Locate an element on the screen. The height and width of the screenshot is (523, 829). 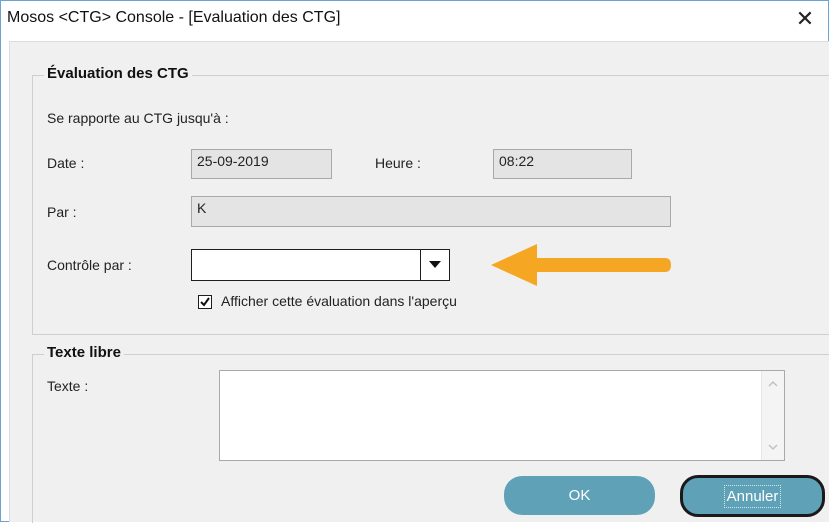
free-text-group-title: Texte libre is located at coordinates (84, 352).